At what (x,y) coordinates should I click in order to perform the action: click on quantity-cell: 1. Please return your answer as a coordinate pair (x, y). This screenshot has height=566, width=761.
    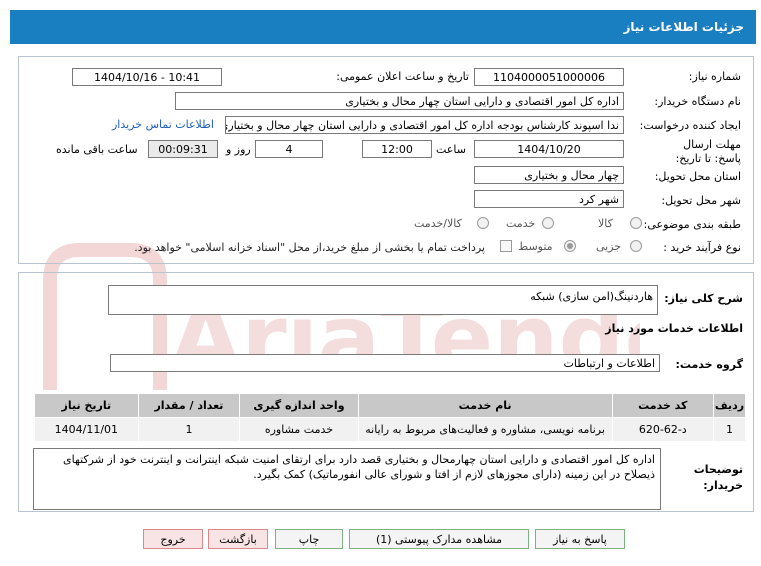
    Looking at the image, I should click on (189, 429).